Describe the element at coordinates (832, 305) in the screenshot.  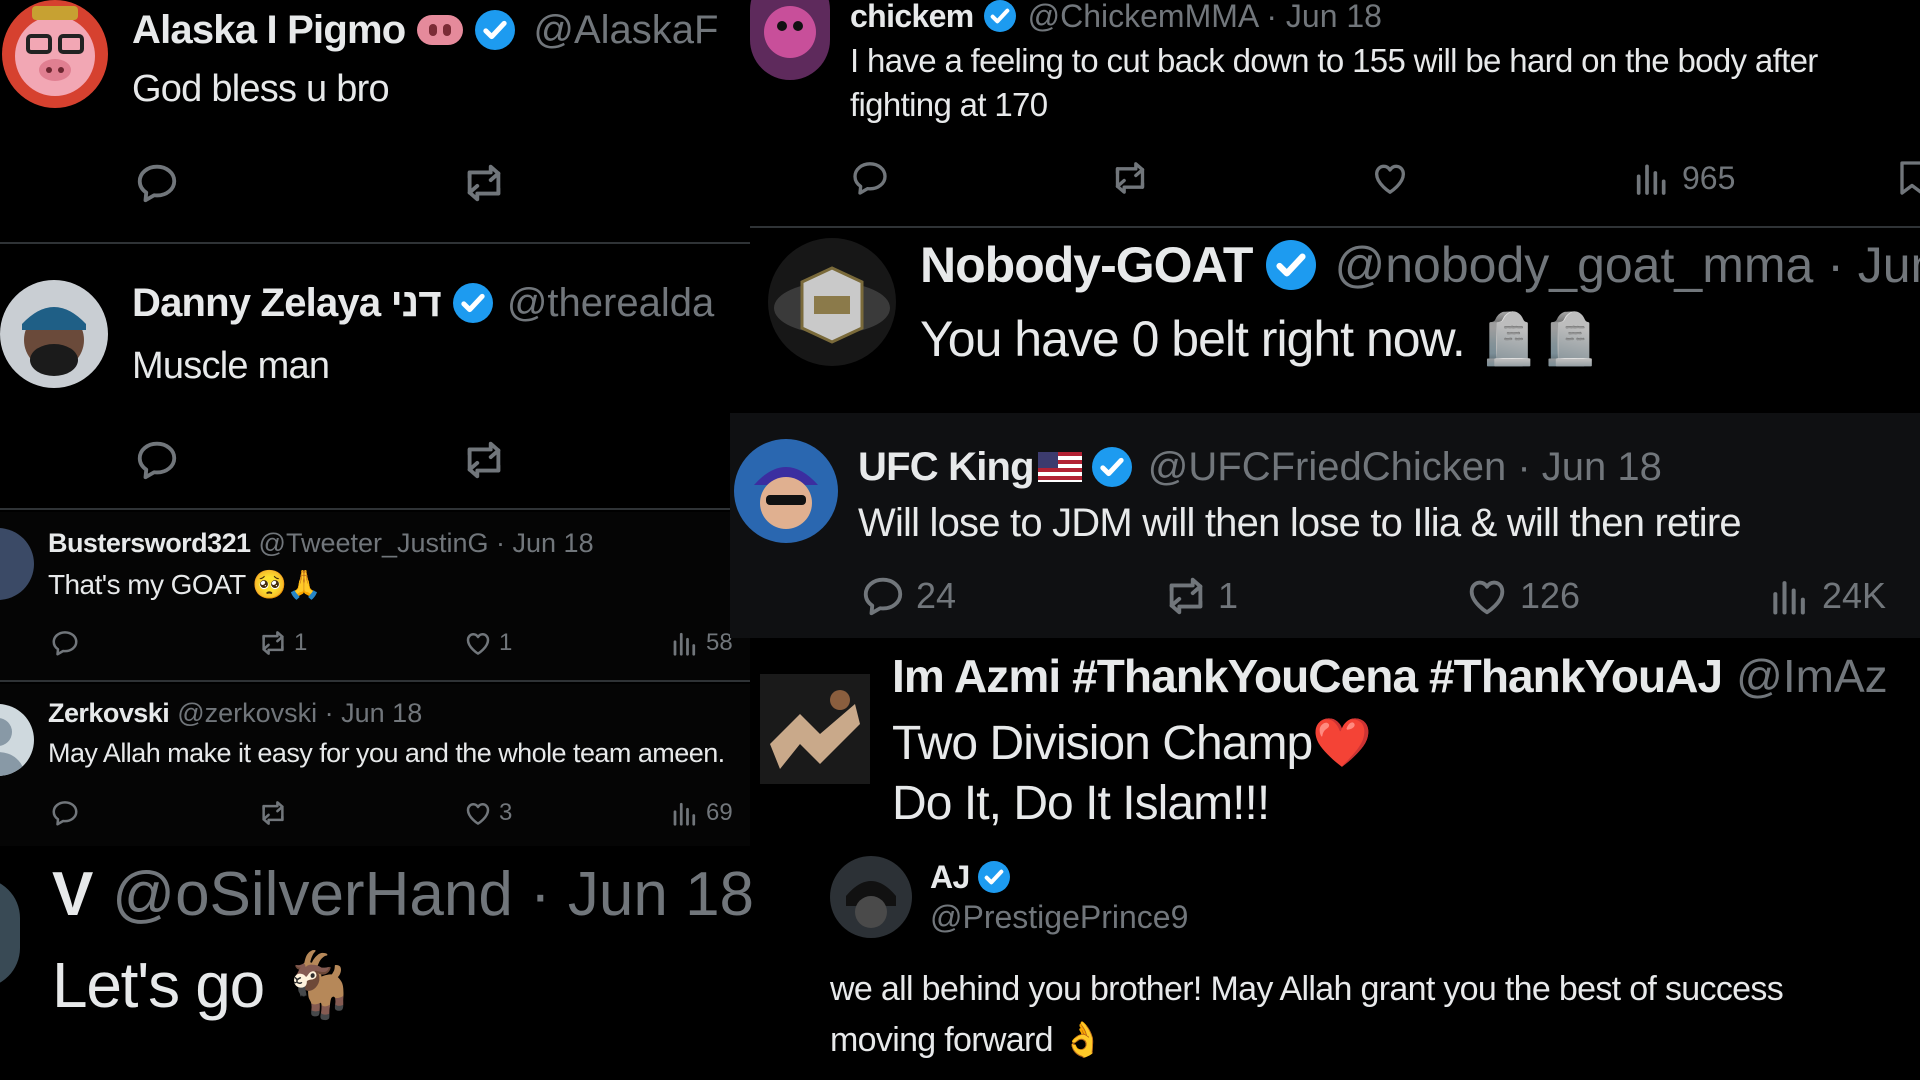
I see `ufc-belt-icon` at that location.